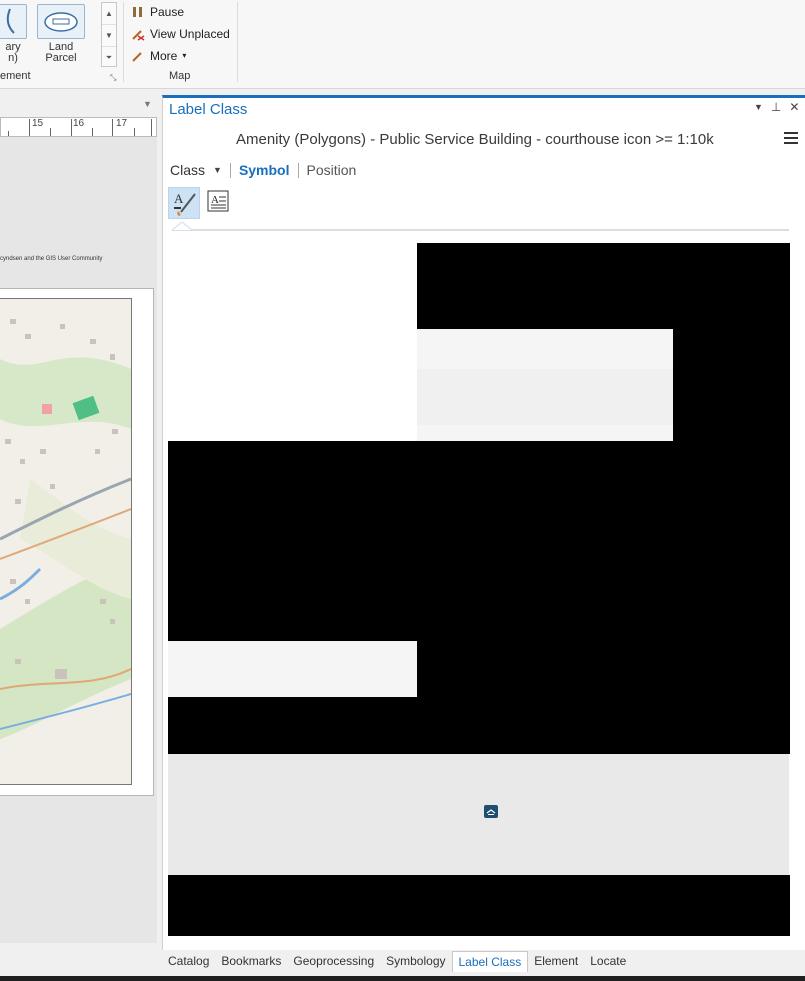 The height and width of the screenshot is (981, 805). Describe the element at coordinates (758, 108) in the screenshot. I see `pane-options-icon: ▼` at that location.